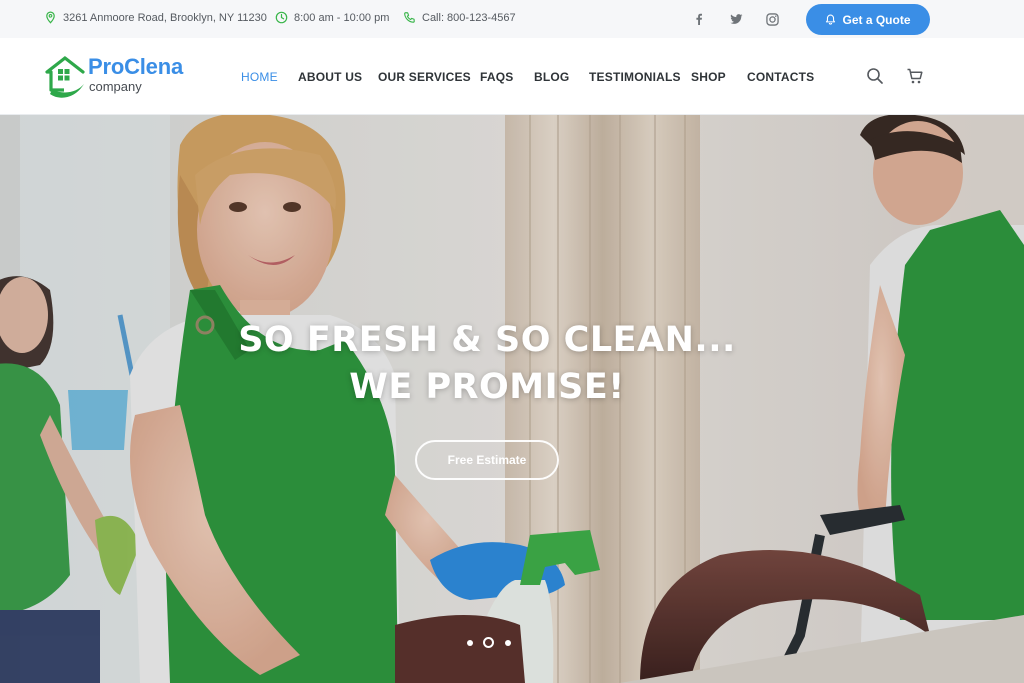 This screenshot has height=683, width=1024. I want to click on bell-icon, so click(831, 19).